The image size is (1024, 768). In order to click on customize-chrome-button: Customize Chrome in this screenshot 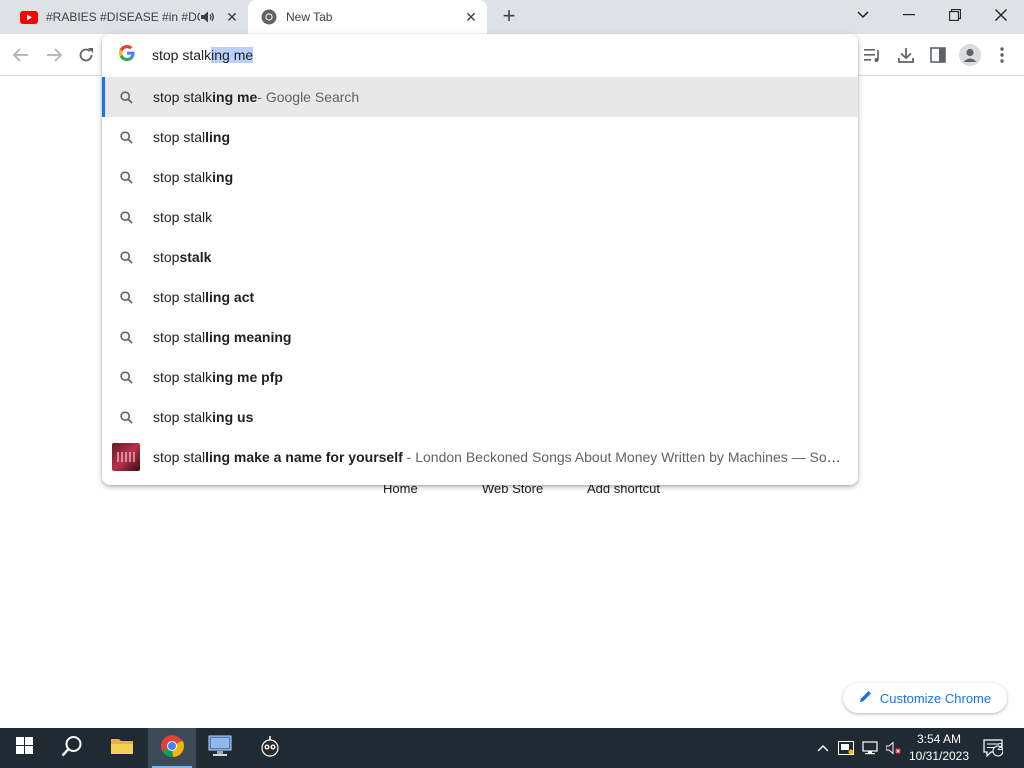, I will do `click(925, 698)`.